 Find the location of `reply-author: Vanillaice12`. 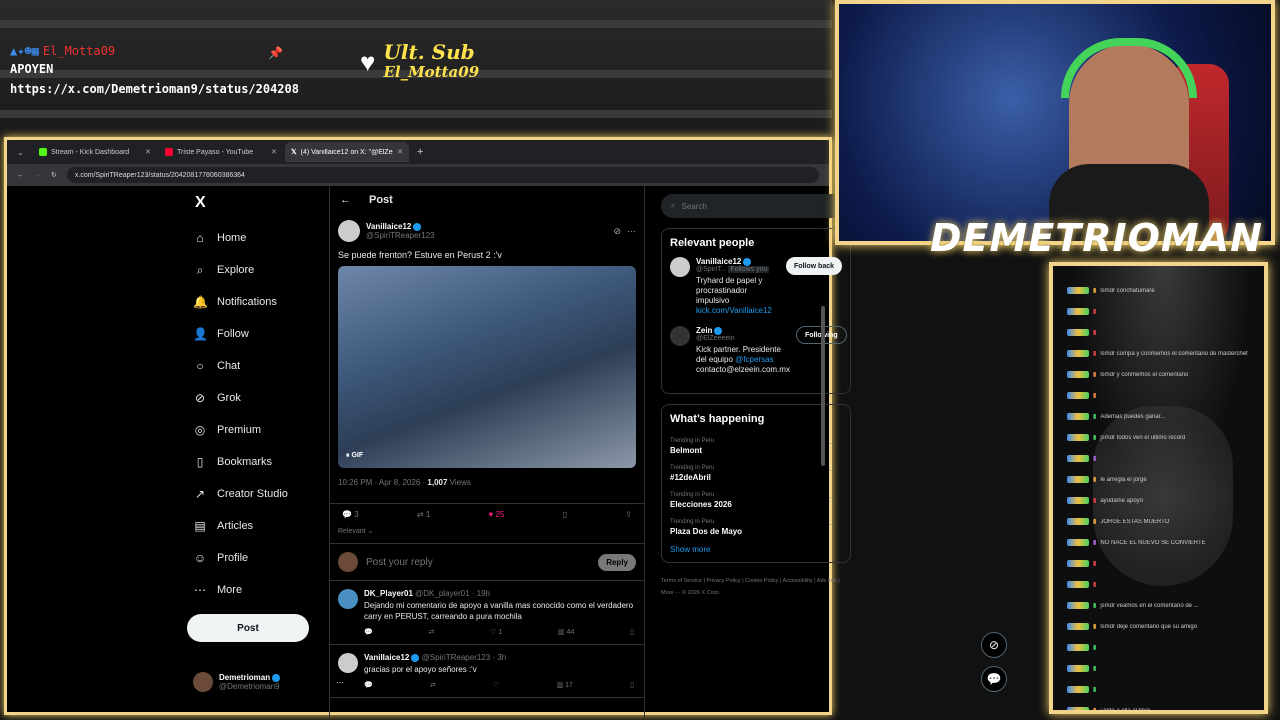

reply-author: Vanillaice12 is located at coordinates (386, 657).